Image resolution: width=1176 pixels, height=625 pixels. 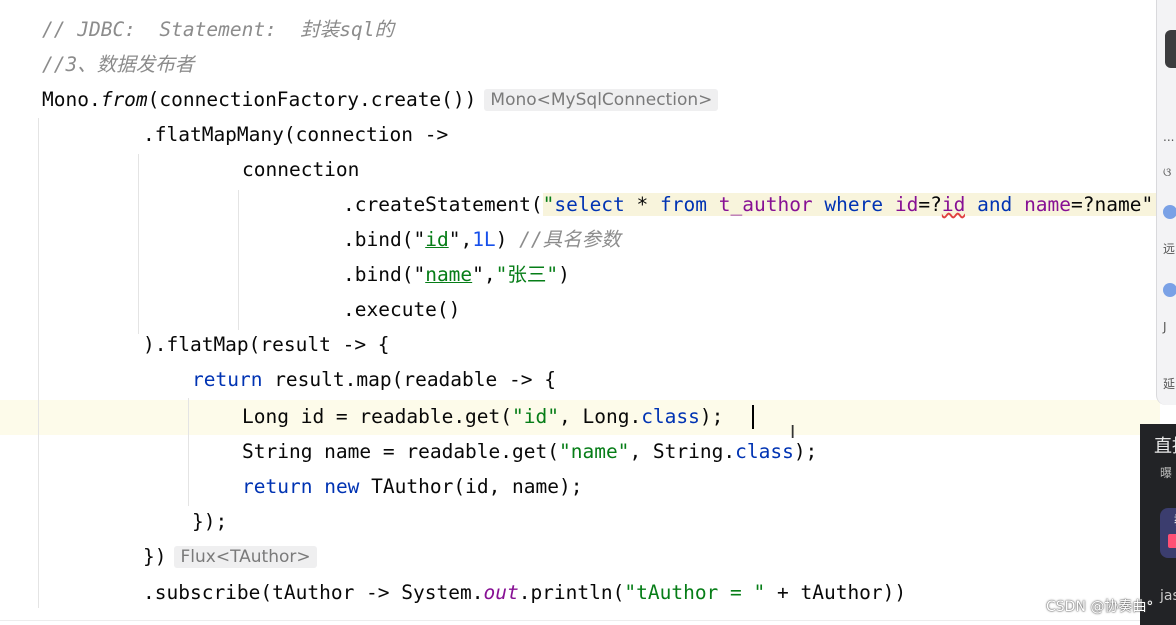 What do you see at coordinates (836, 592) in the screenshot?
I see `code-token: + tAuthor))` at bounding box center [836, 592].